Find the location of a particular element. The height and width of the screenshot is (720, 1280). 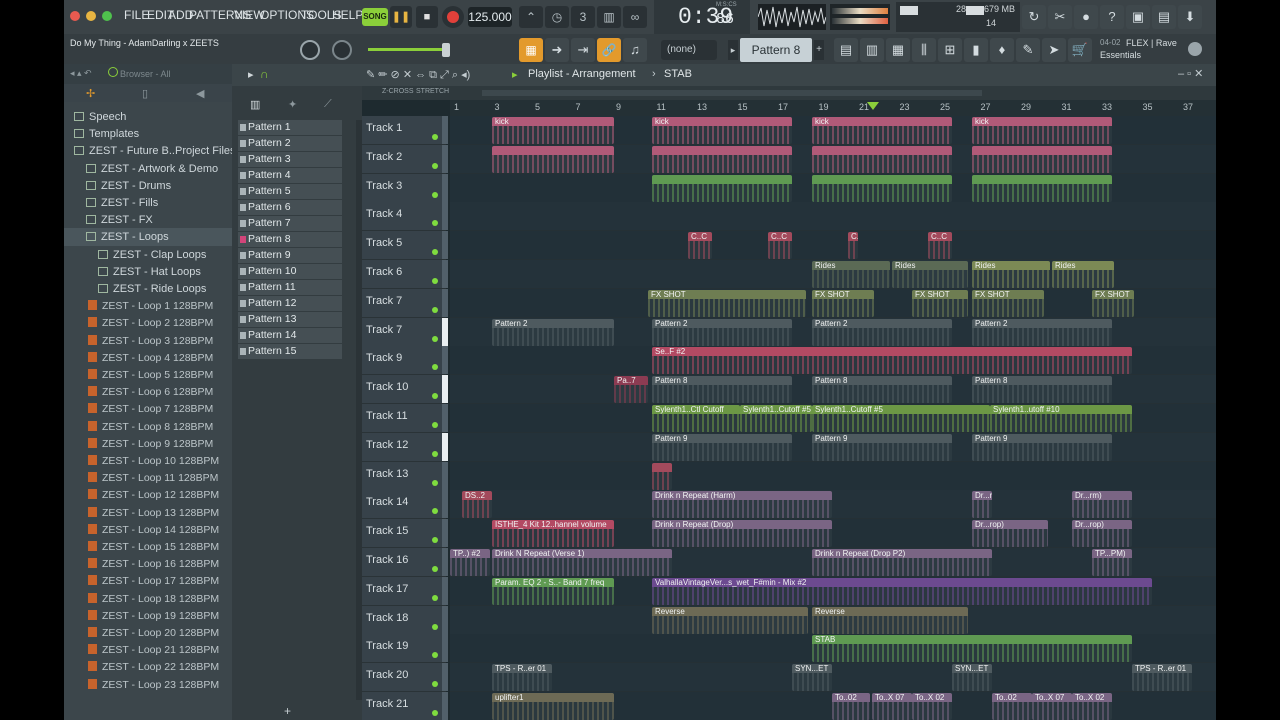

maximize-window-icon is located at coordinates (107, 16).